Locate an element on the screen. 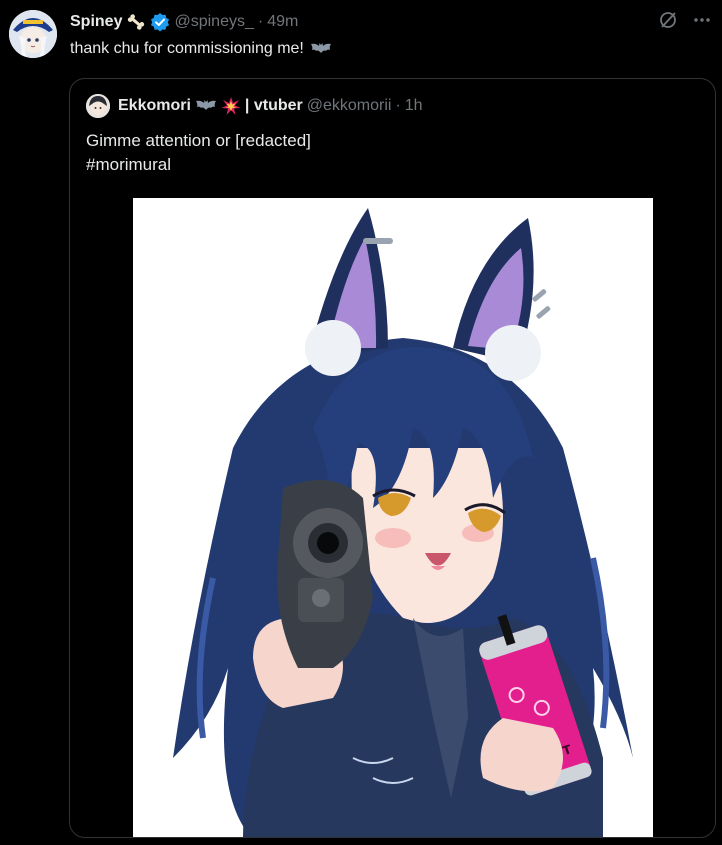  post-time: 49m is located at coordinates (282, 22).